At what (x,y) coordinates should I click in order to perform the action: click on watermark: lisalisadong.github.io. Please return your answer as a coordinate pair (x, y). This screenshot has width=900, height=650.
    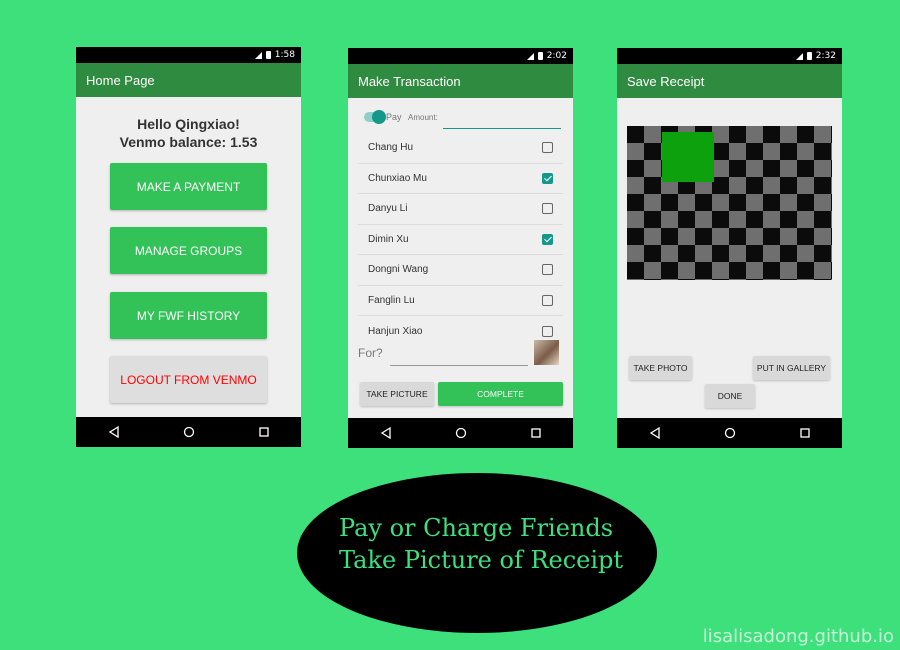
    Looking at the image, I should click on (798, 636).